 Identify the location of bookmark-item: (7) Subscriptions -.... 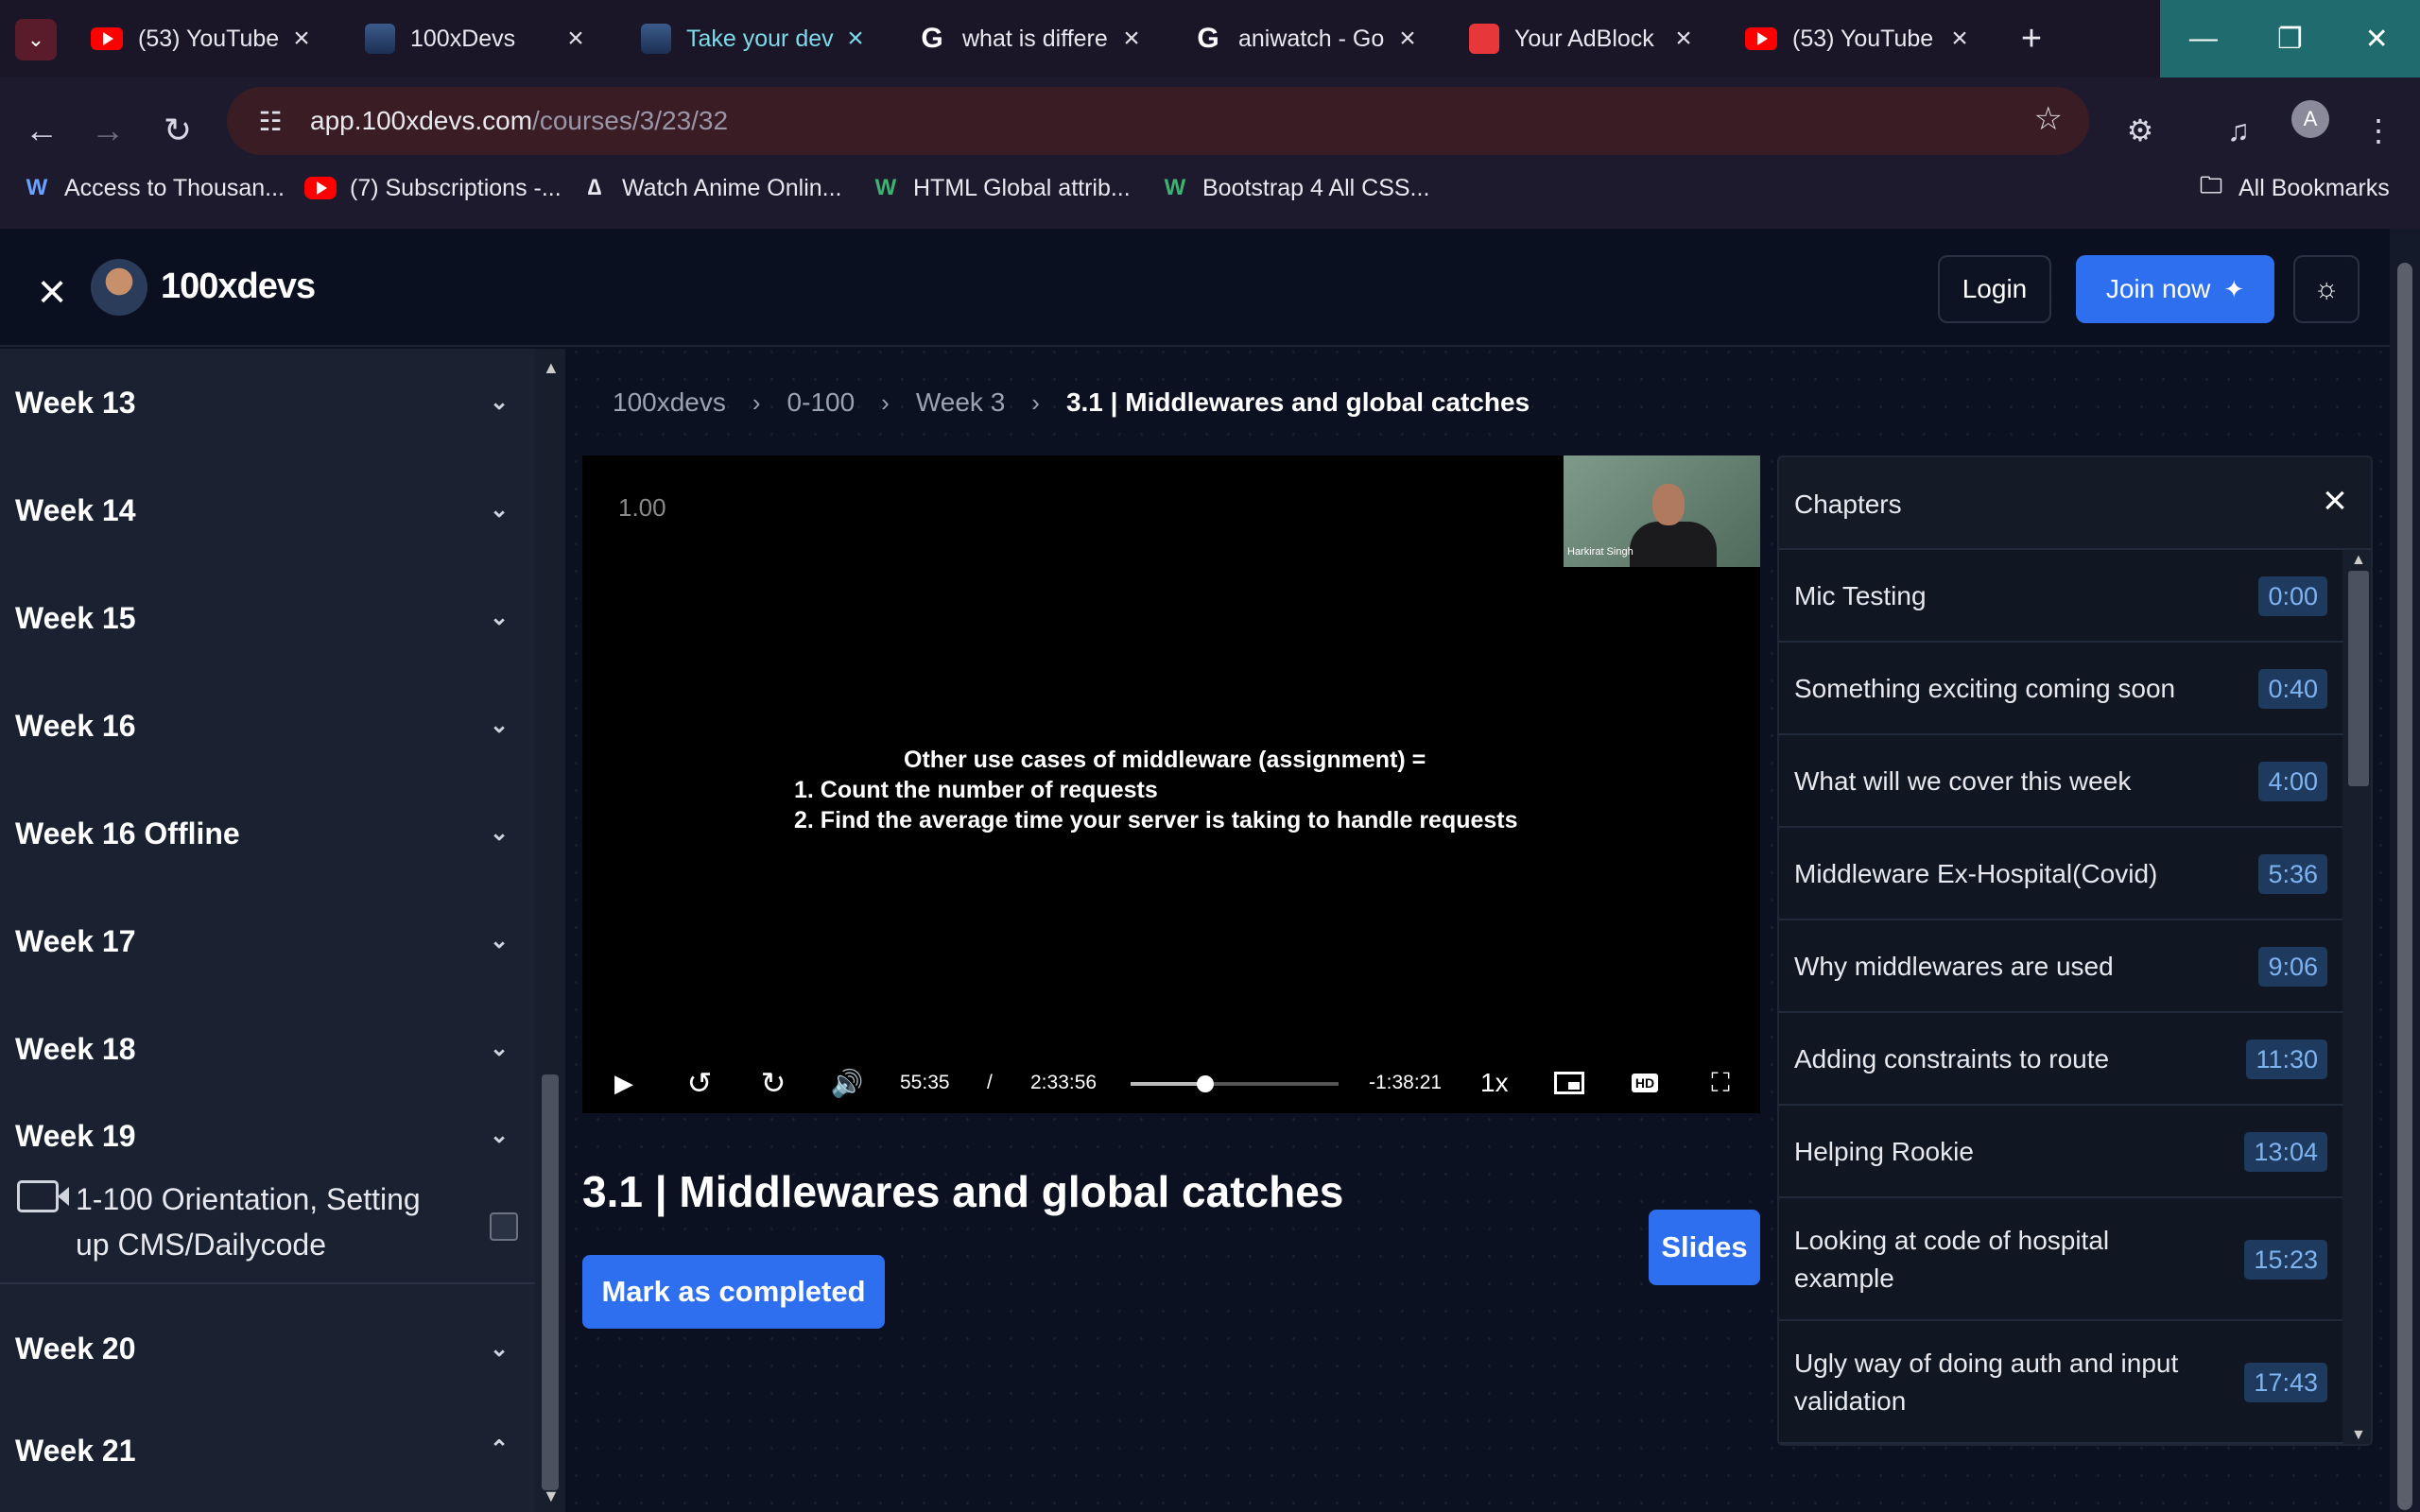
(433, 188).